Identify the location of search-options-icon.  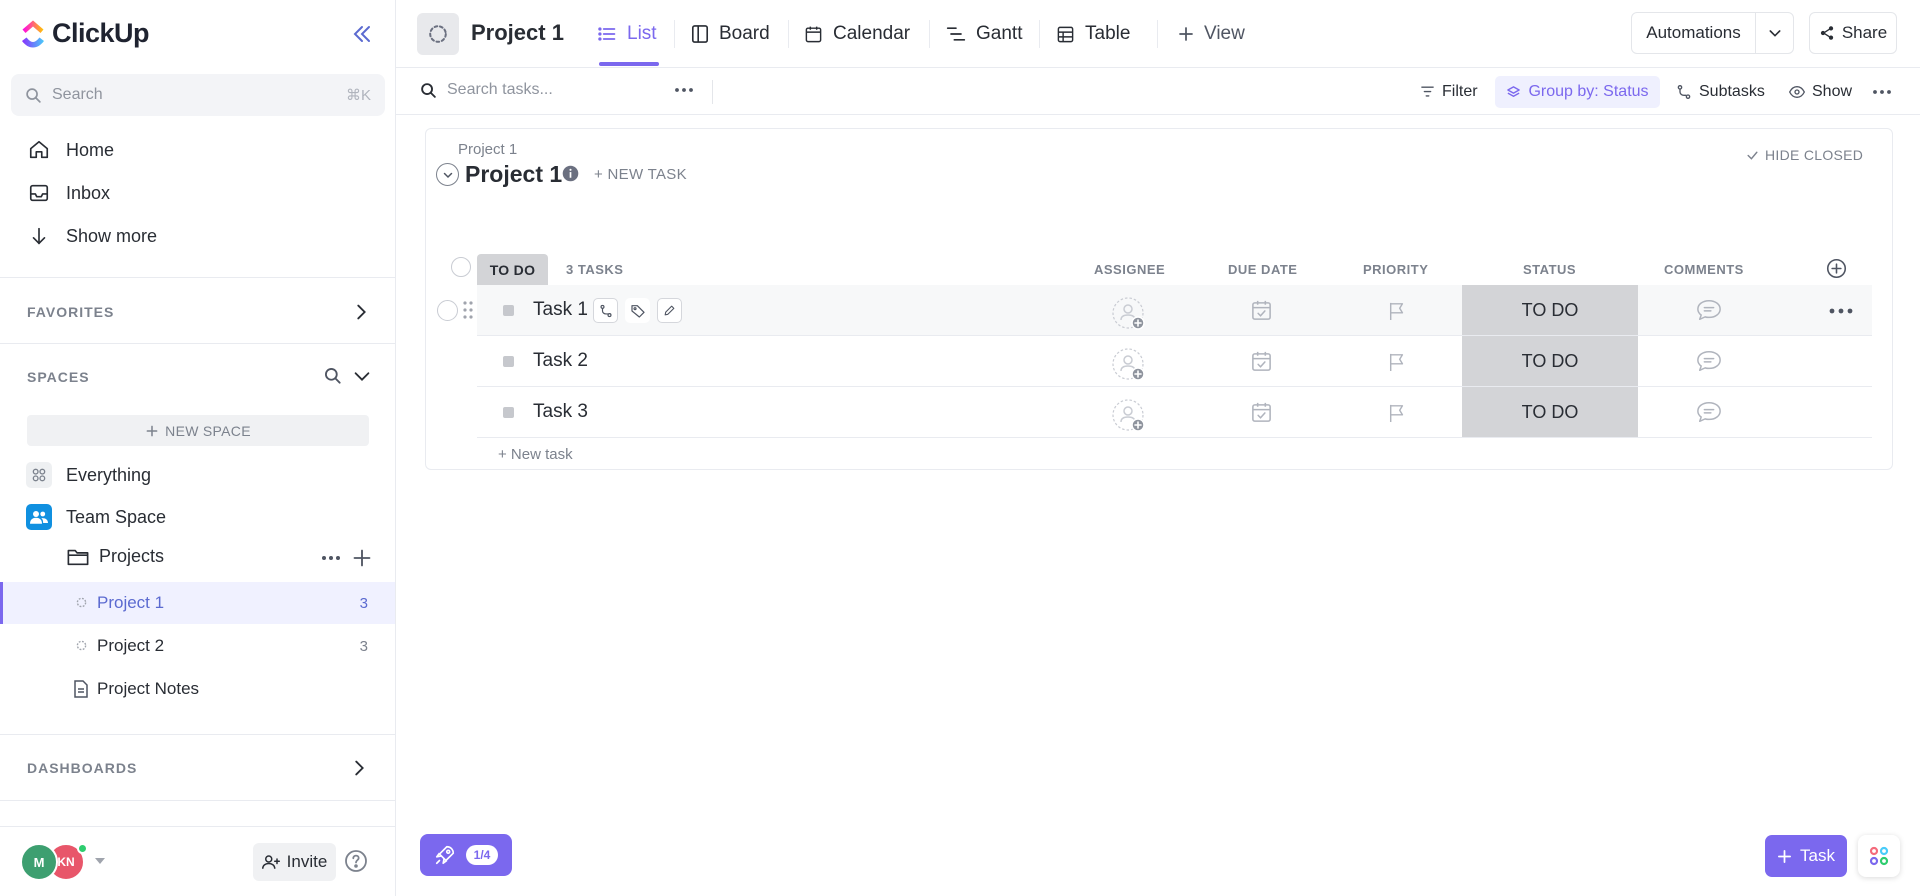
(684, 90).